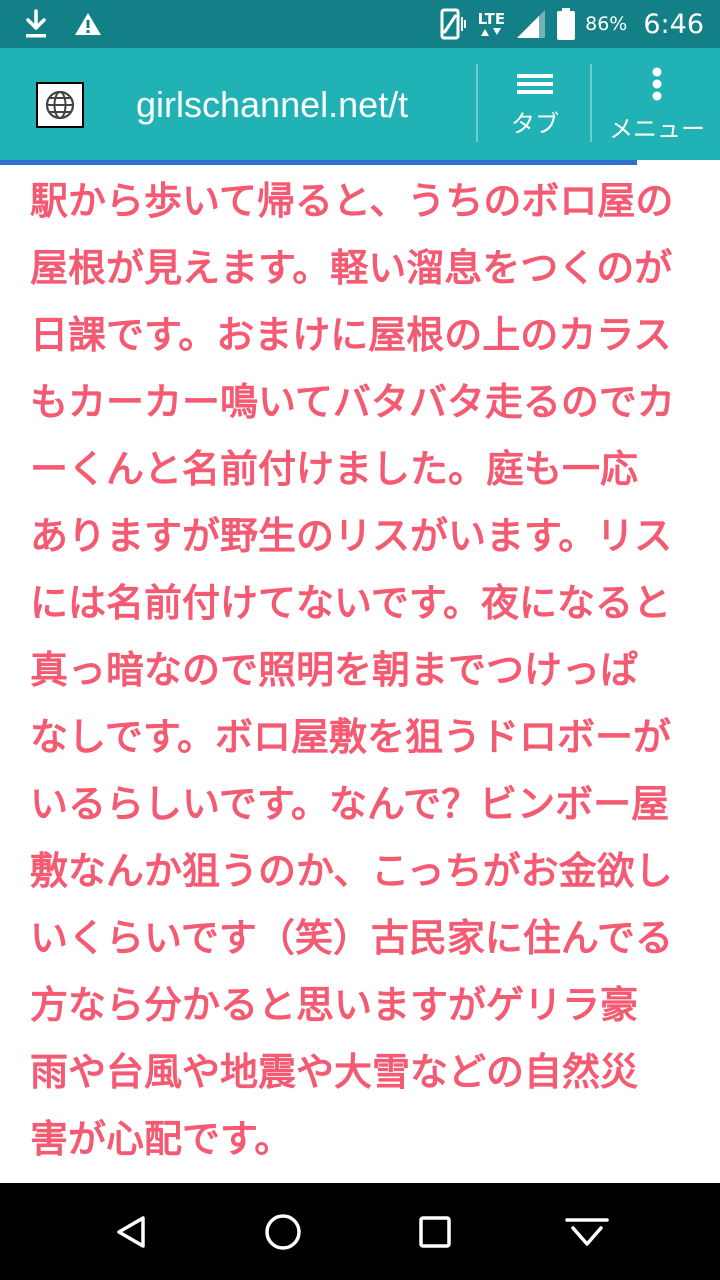 Image resolution: width=720 pixels, height=1280 pixels. I want to click on vibrate-icon, so click(453, 24).